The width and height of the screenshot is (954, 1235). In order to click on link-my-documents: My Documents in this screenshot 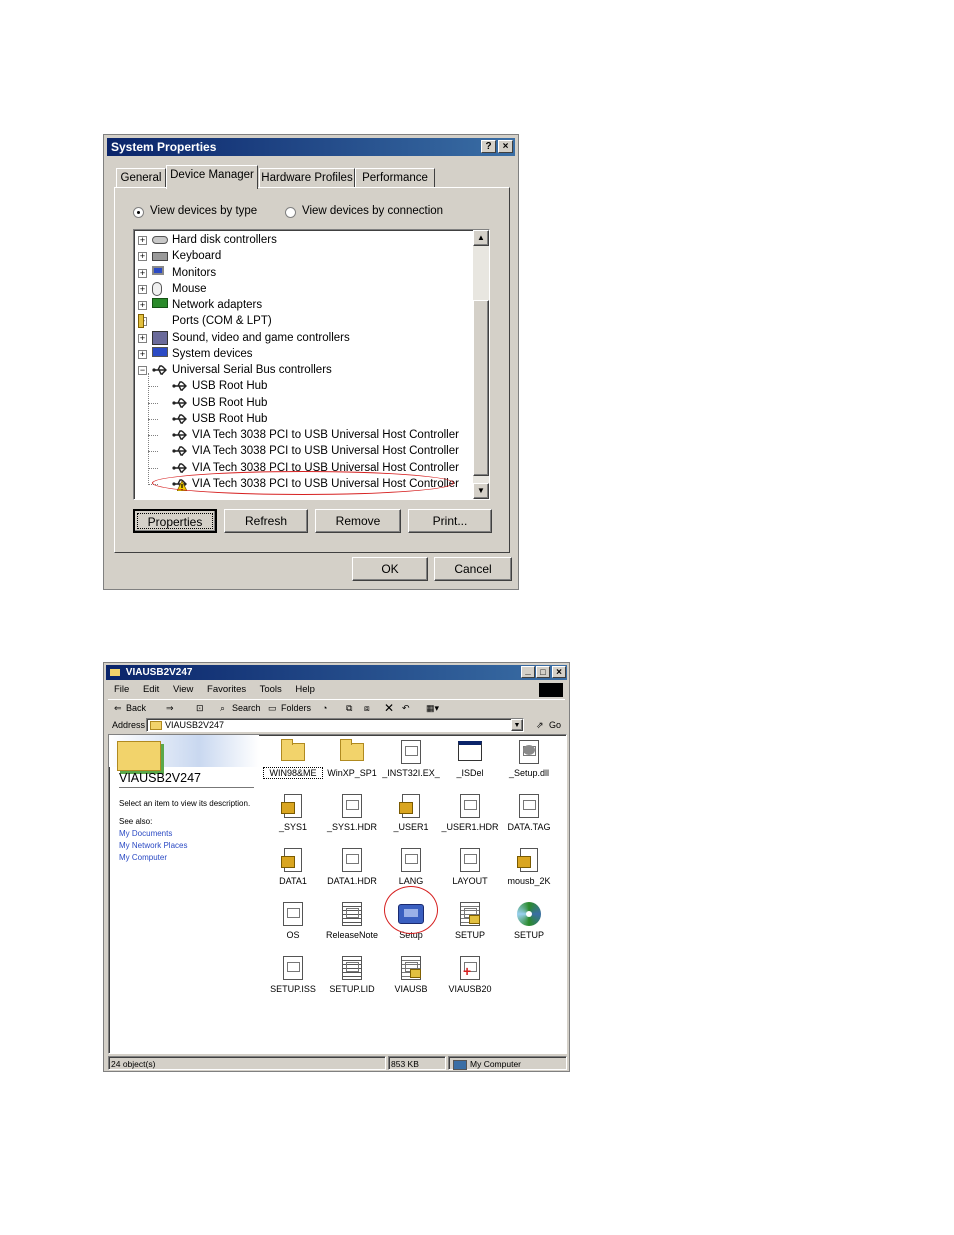, I will do `click(145, 833)`.